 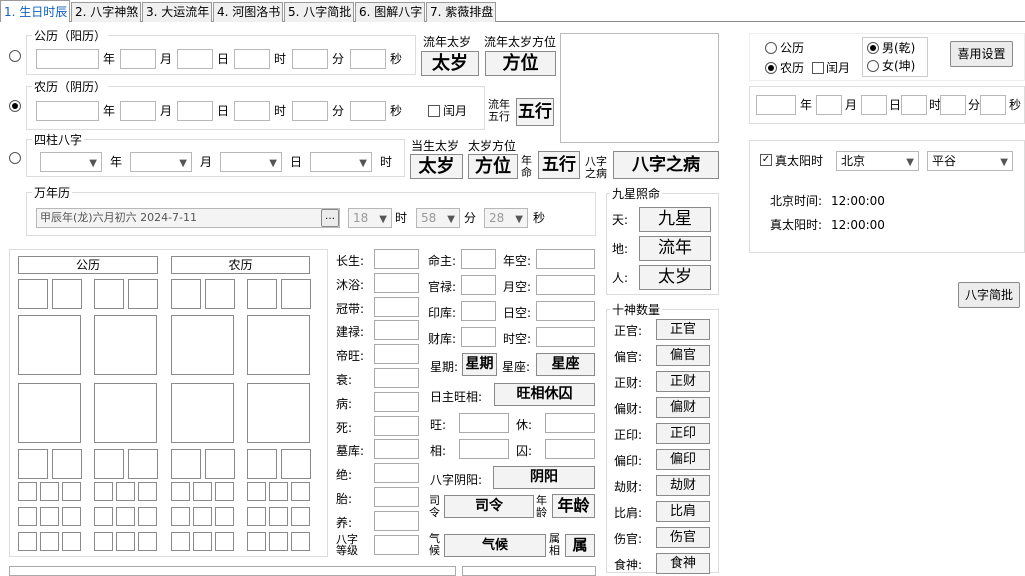 I want to click on month-label: 月, so click(x=166, y=111).